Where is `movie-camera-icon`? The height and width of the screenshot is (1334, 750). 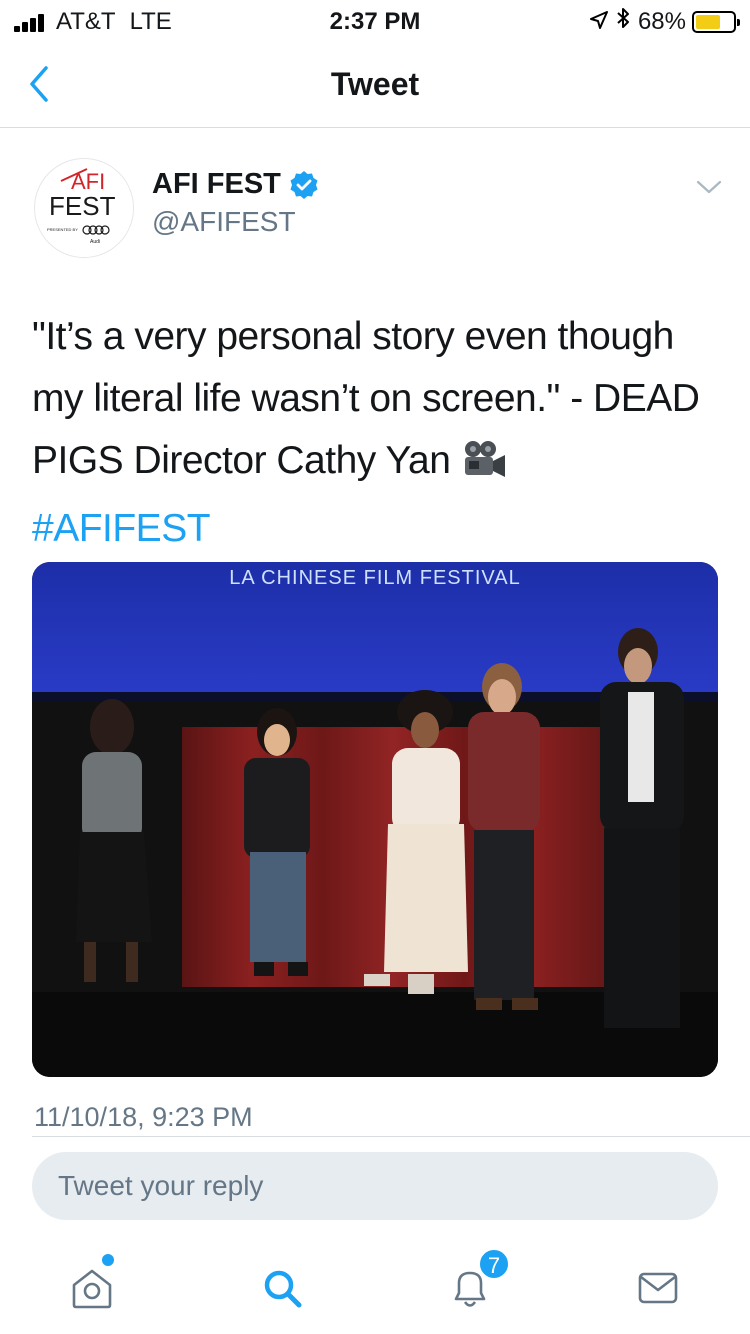
movie-camera-icon is located at coordinates (484, 467).